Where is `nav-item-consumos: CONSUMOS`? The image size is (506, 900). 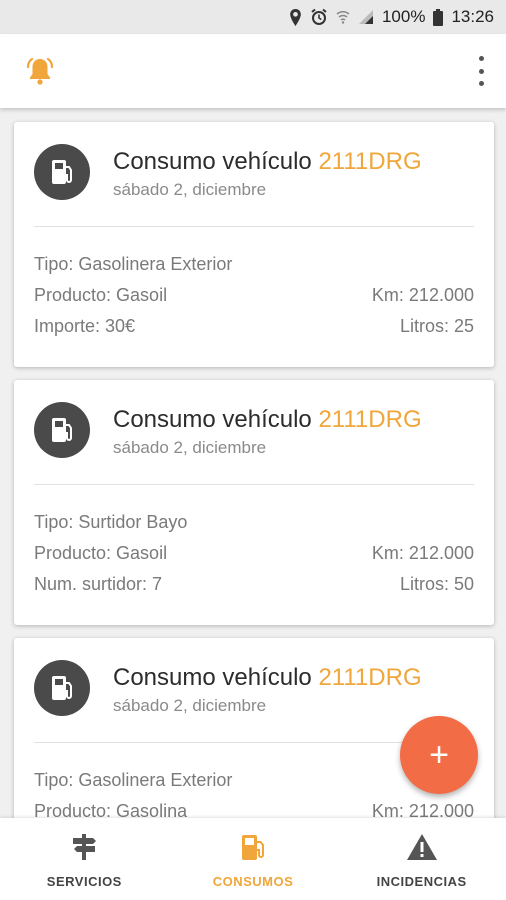
nav-item-consumos: CONSUMOS is located at coordinates (253, 859).